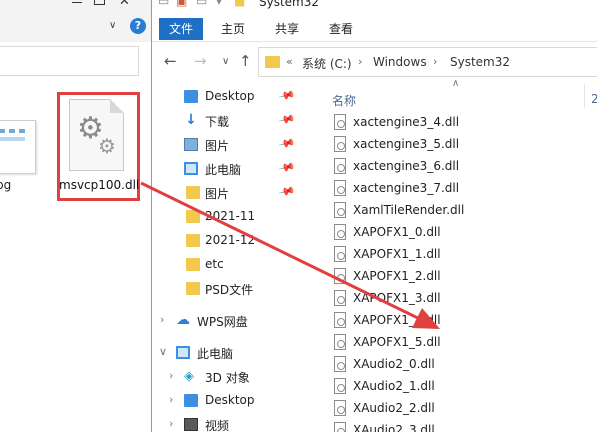 This screenshot has width=597, height=432. Describe the element at coordinates (394, 427) in the screenshot. I see `file-name: XAudio2_3.dll` at that location.